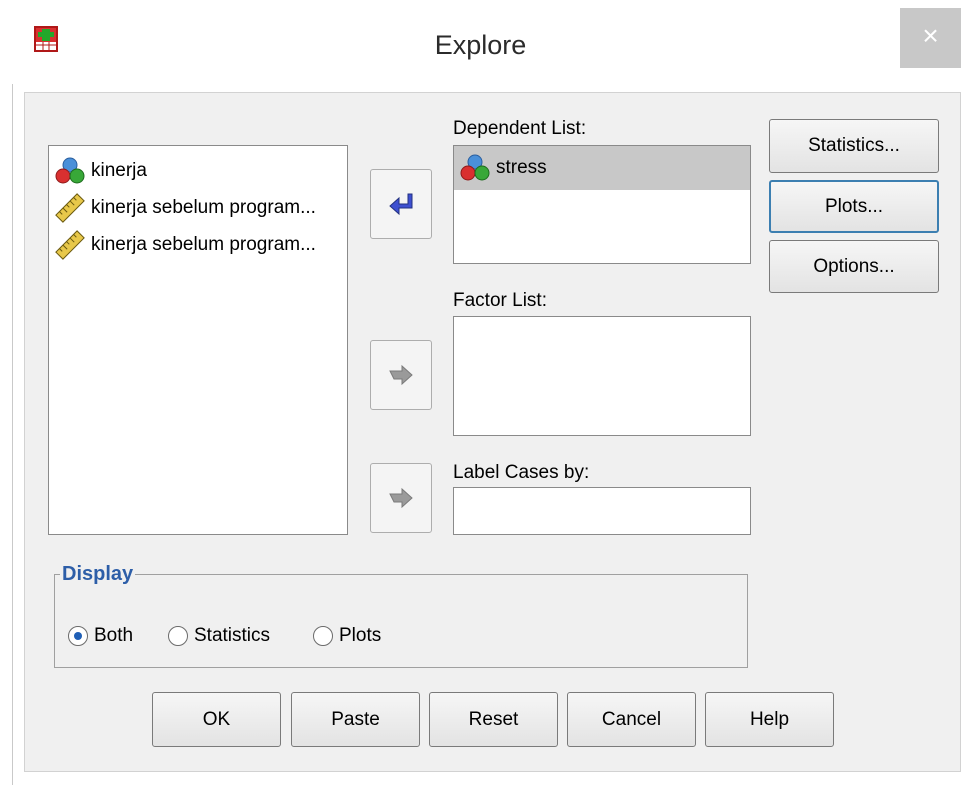  Describe the element at coordinates (401, 621) in the screenshot. I see `display-group` at that location.